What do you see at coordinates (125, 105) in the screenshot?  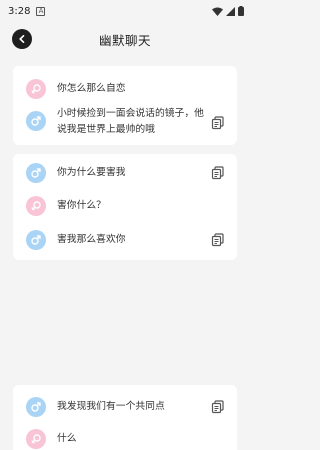 I see `conversation-card: 你怎么那么自恋 小时候捡到一面会说话的镜子，他说我是世界上最帅的哦` at bounding box center [125, 105].